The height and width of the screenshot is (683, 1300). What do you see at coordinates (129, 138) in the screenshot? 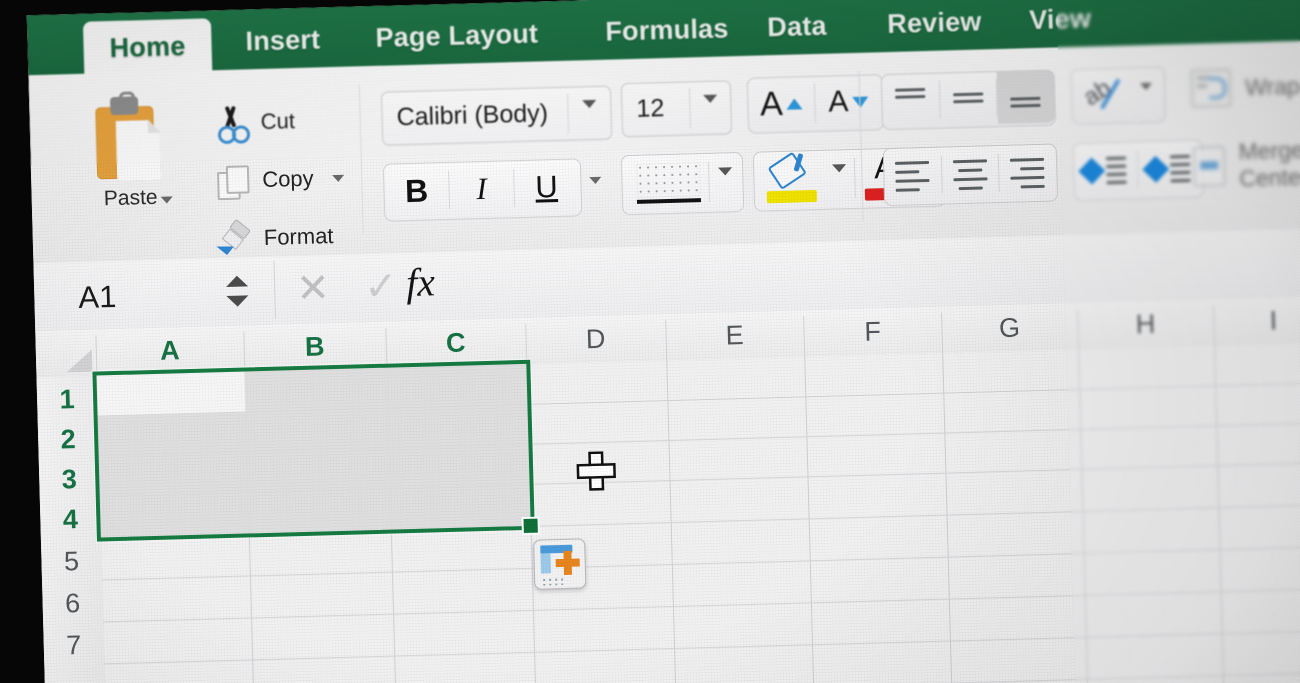
I see `clipboard-icon` at bounding box center [129, 138].